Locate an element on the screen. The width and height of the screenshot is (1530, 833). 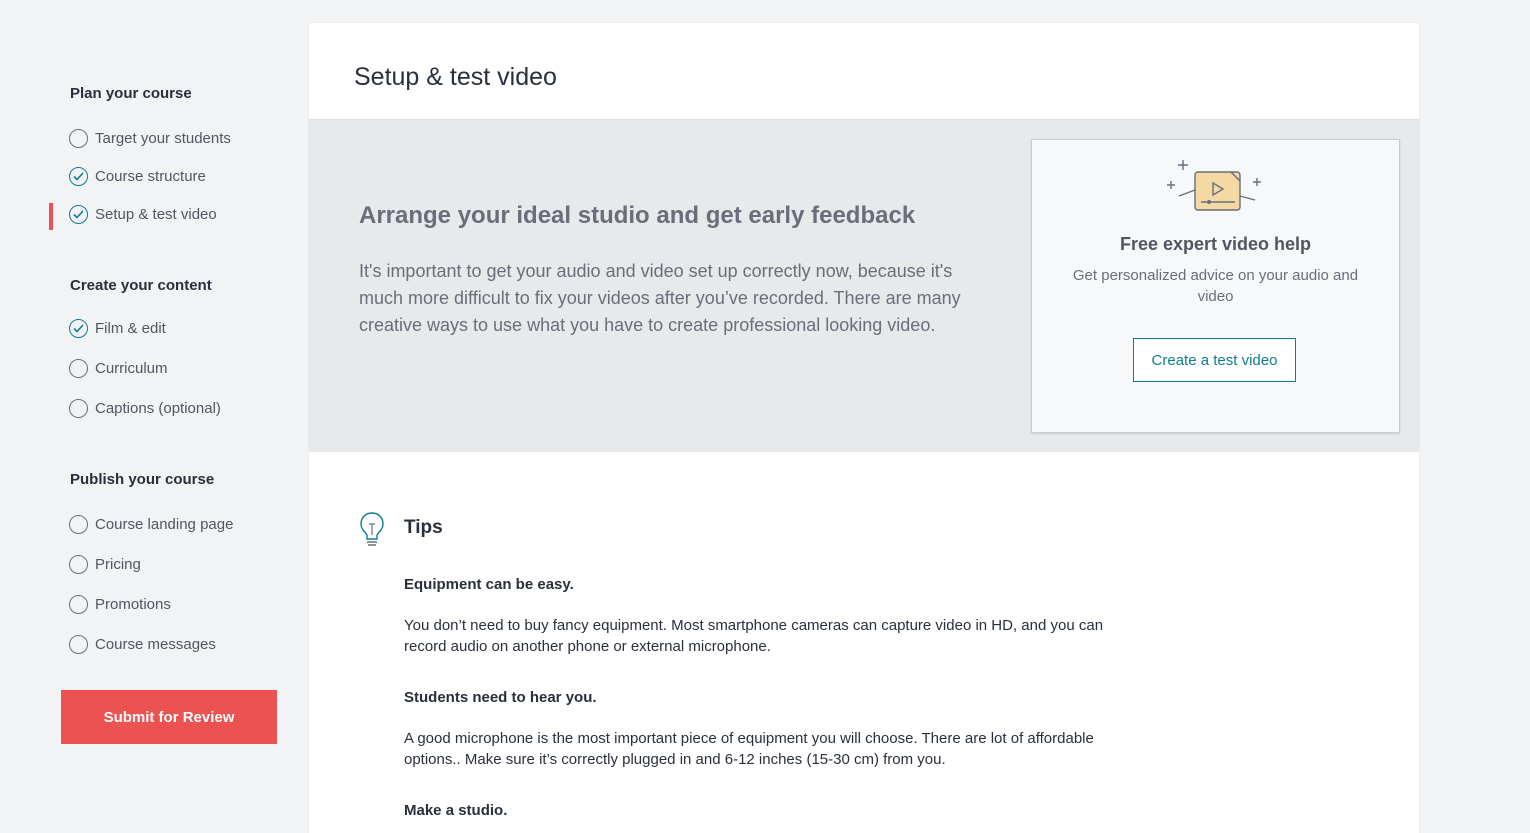
sidebar-item-promotions: Promotions is located at coordinates (120, 604).